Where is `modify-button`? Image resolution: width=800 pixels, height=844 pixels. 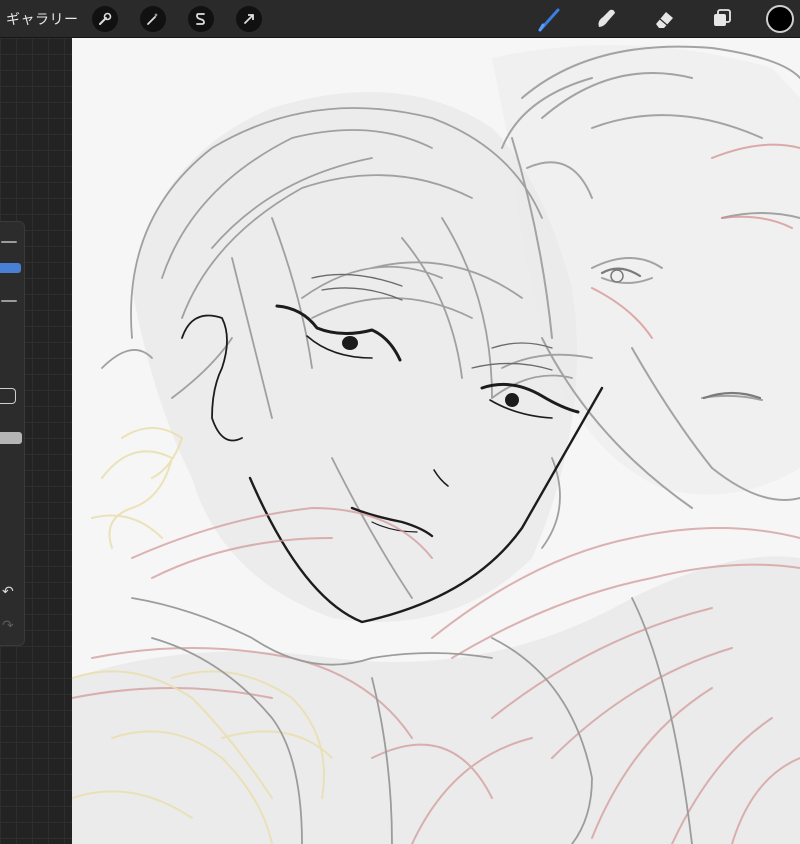 modify-button is located at coordinates (8, 396).